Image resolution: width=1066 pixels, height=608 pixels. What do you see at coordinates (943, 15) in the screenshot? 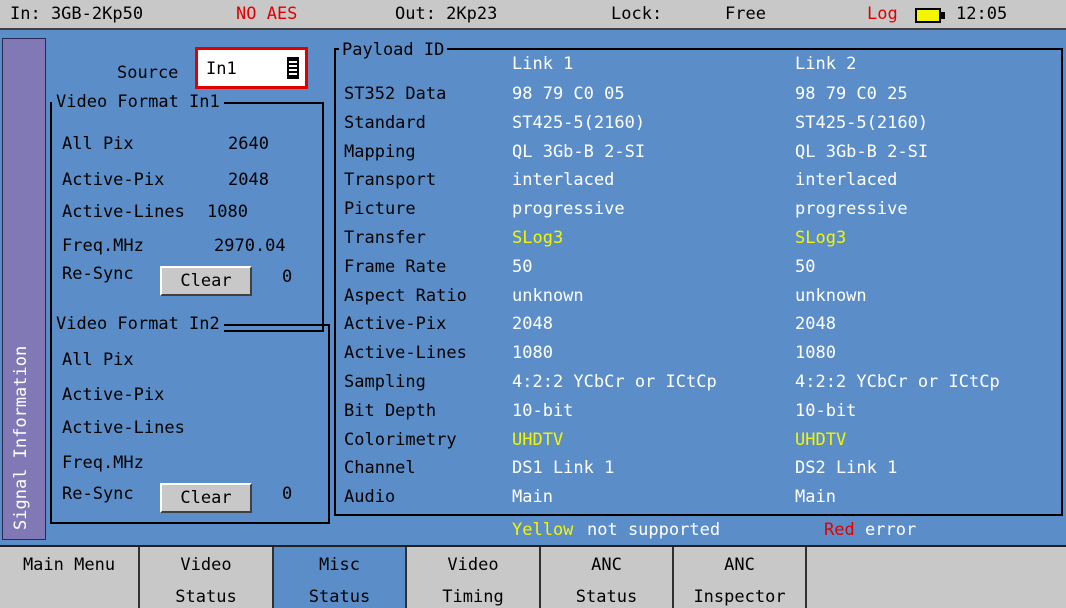
I see `battery-tip-icon` at bounding box center [943, 15].